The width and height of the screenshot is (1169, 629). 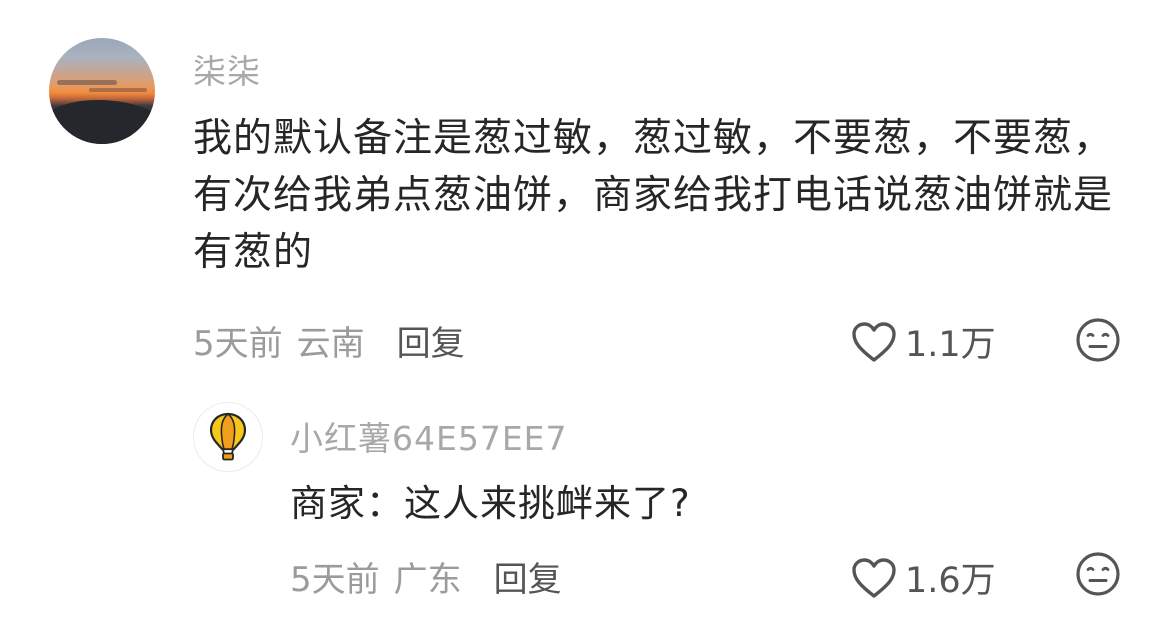 I want to click on comment-username: 柒柒, so click(x=227, y=69).